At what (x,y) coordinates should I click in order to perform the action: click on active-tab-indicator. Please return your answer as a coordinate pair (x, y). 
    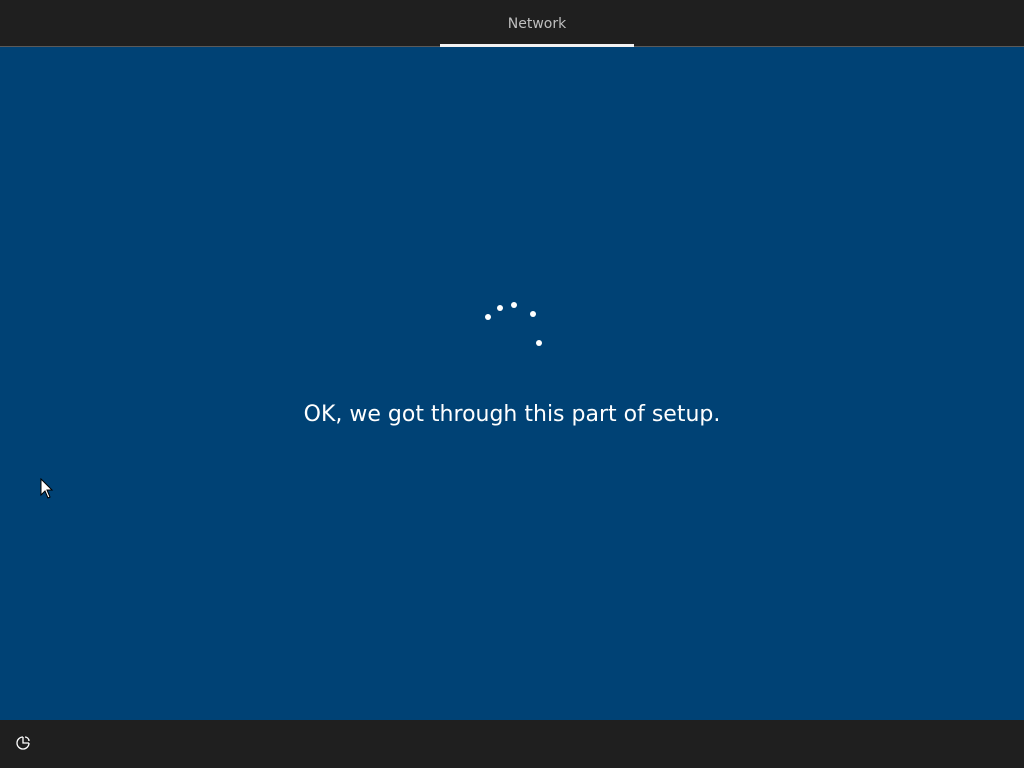
    Looking at the image, I should click on (537, 45).